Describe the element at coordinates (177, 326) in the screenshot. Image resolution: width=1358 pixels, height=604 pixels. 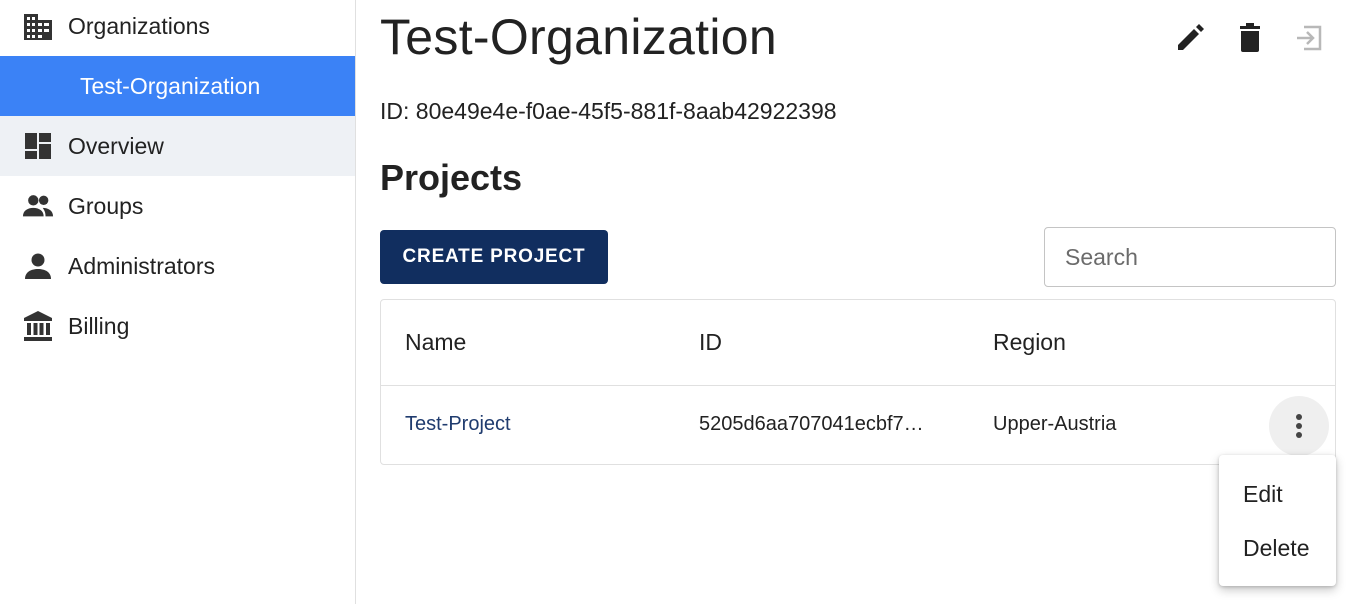
I see `sidebar-item-billing: Billing` at that location.